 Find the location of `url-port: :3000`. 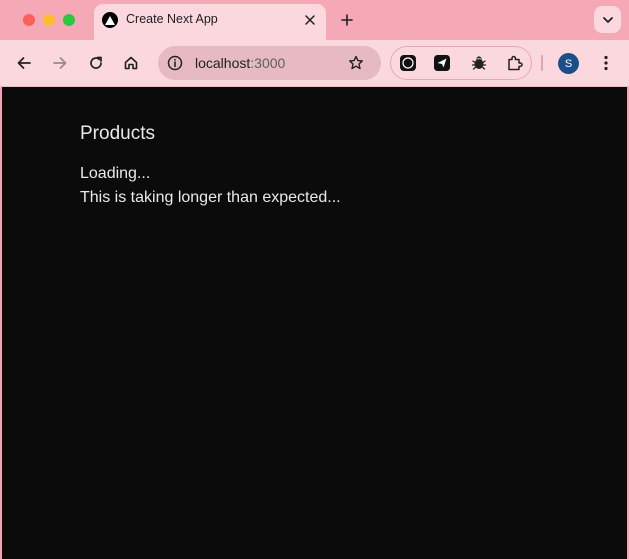

url-port: :3000 is located at coordinates (268, 63).